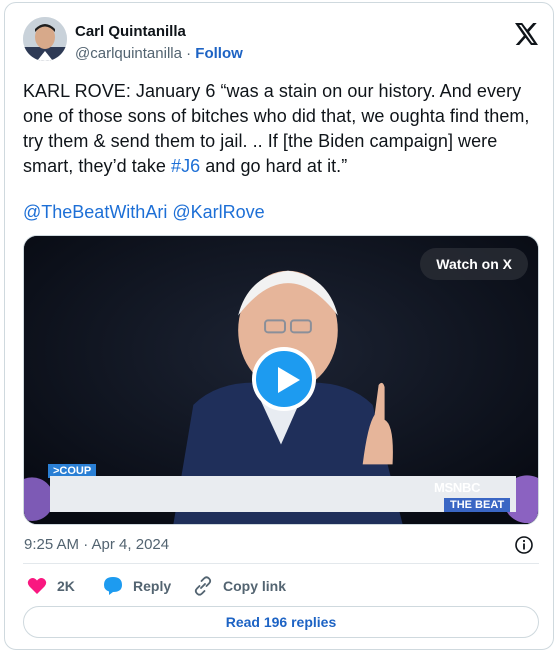  What do you see at coordinates (95, 212) in the screenshot?
I see `mention-link: @TheBeatWithAri` at bounding box center [95, 212].